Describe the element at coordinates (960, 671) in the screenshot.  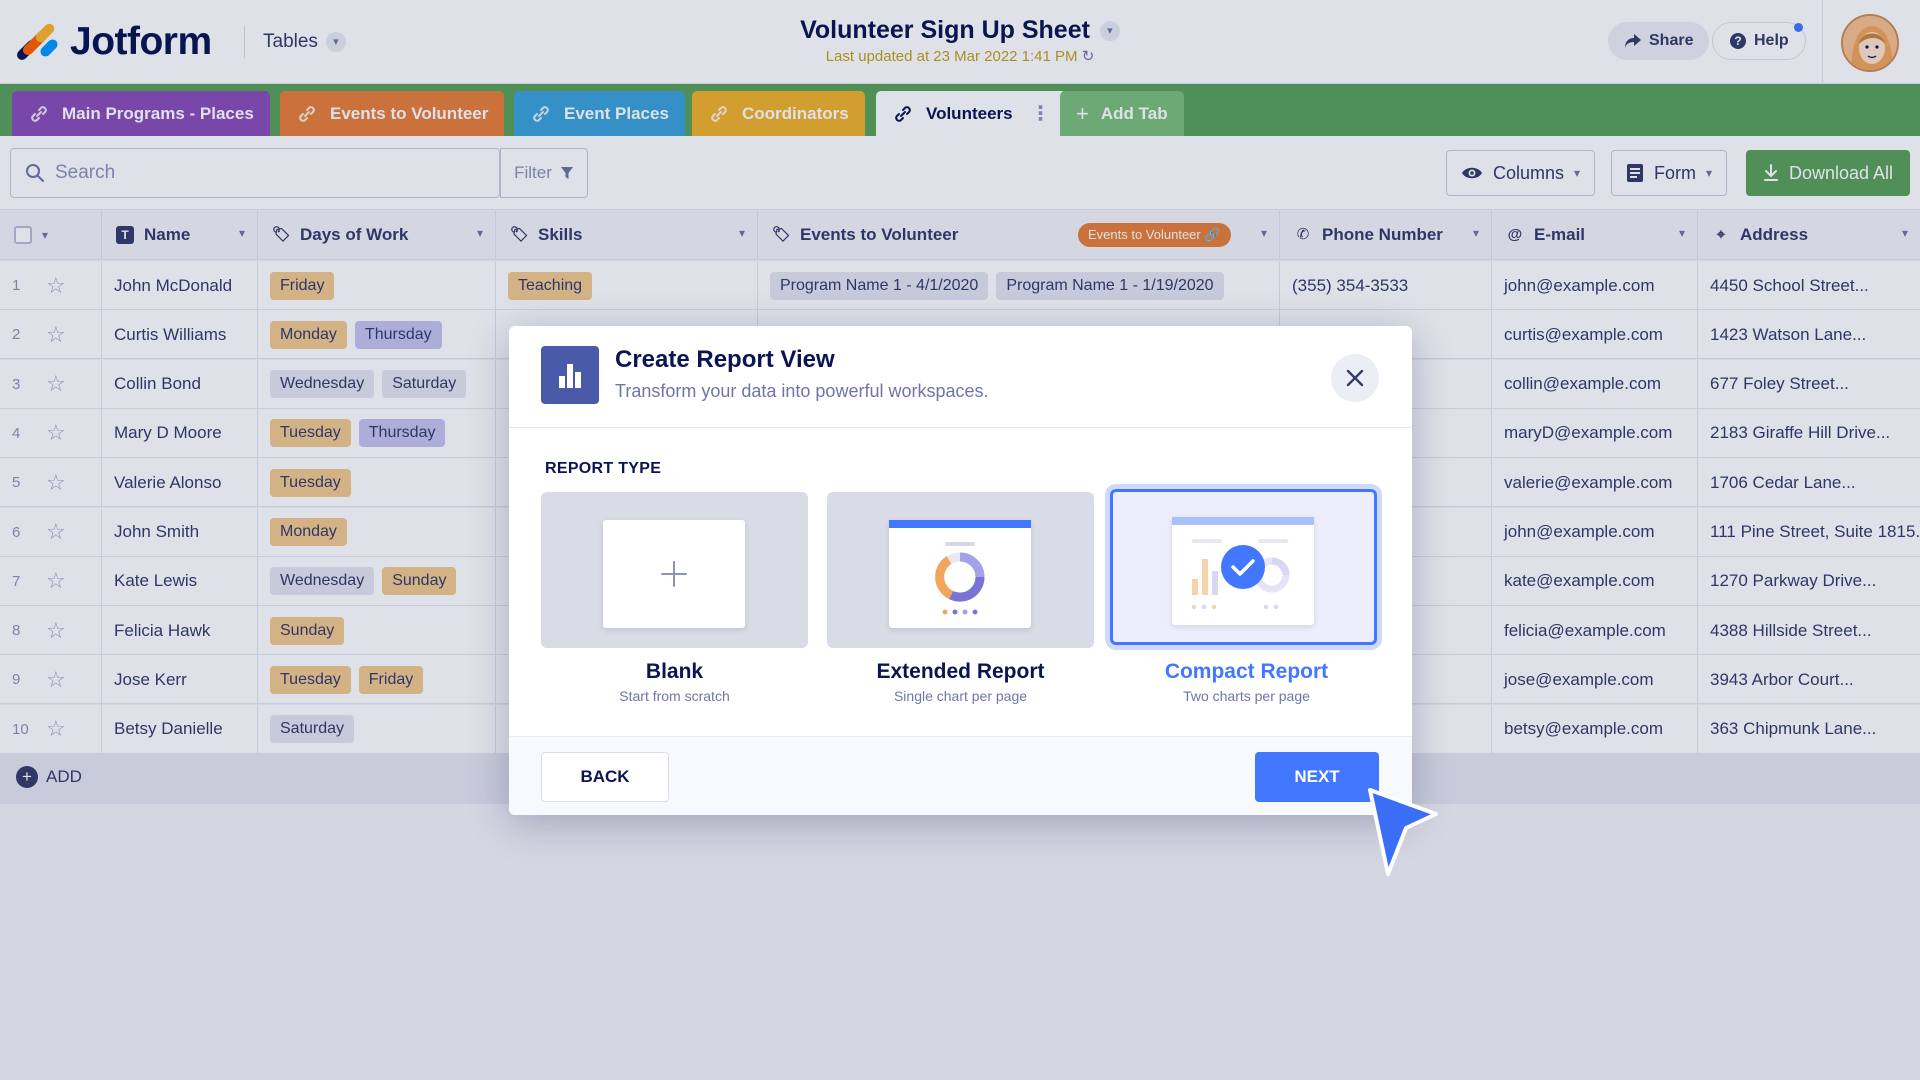
I see `option-label: Extended Report` at that location.